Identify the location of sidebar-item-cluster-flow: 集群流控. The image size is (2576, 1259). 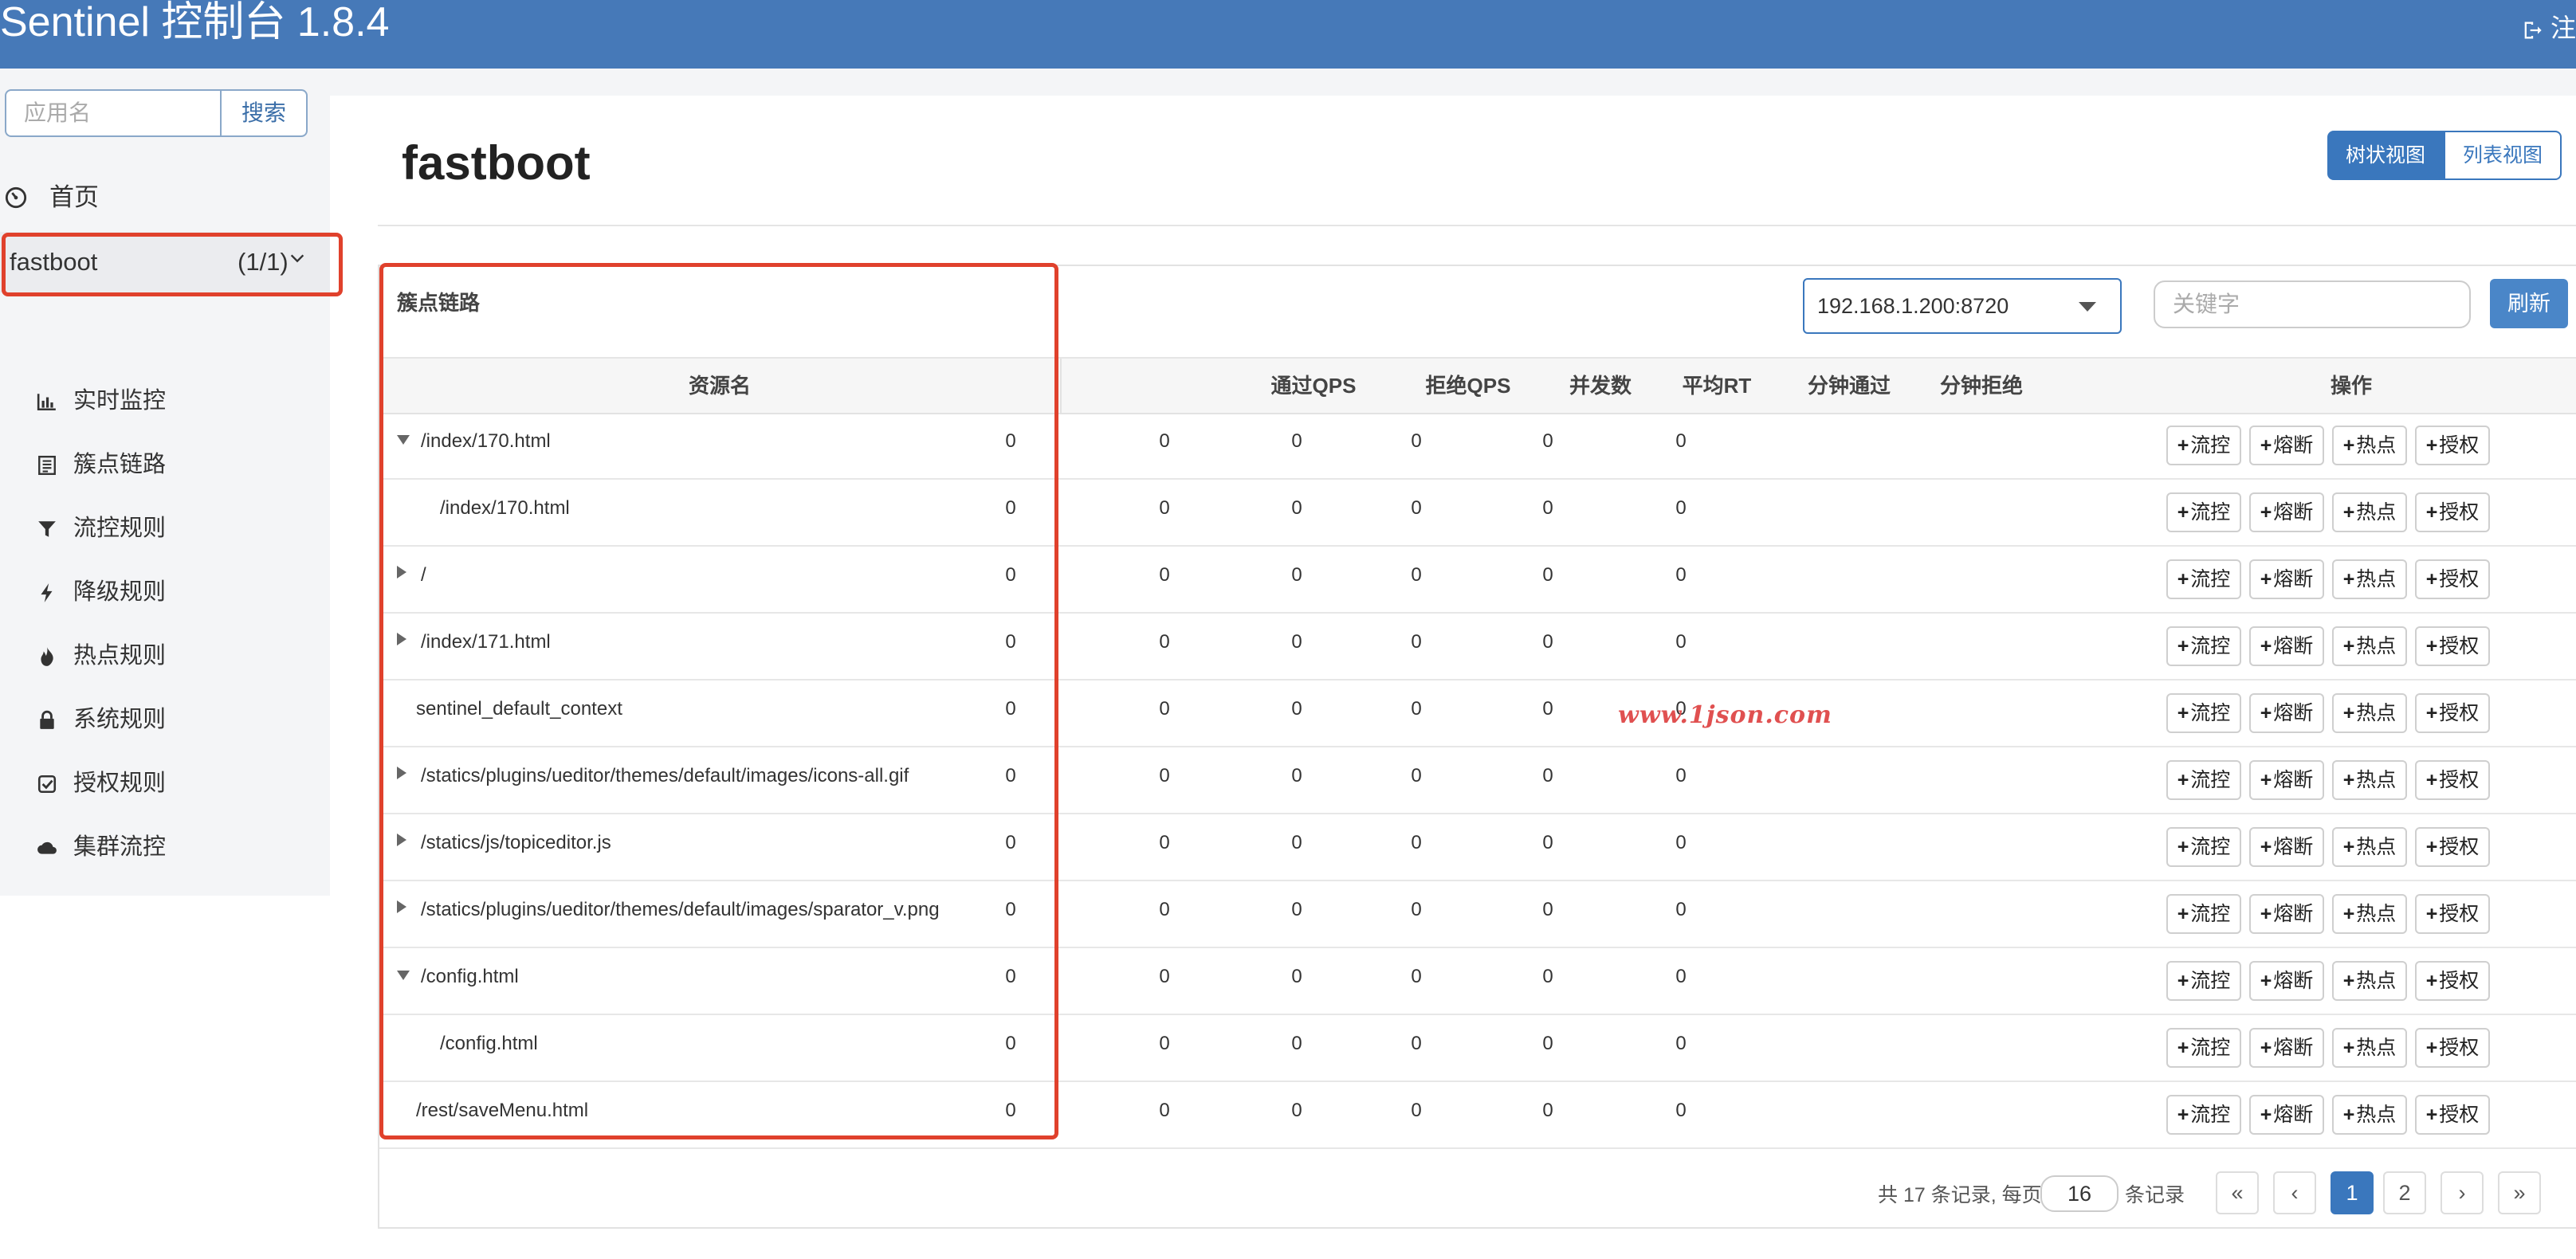
(165, 847).